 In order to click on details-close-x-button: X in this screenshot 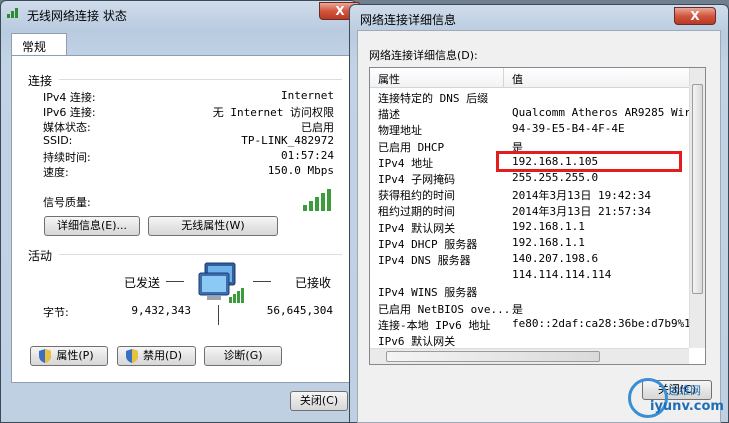, I will do `click(695, 16)`.